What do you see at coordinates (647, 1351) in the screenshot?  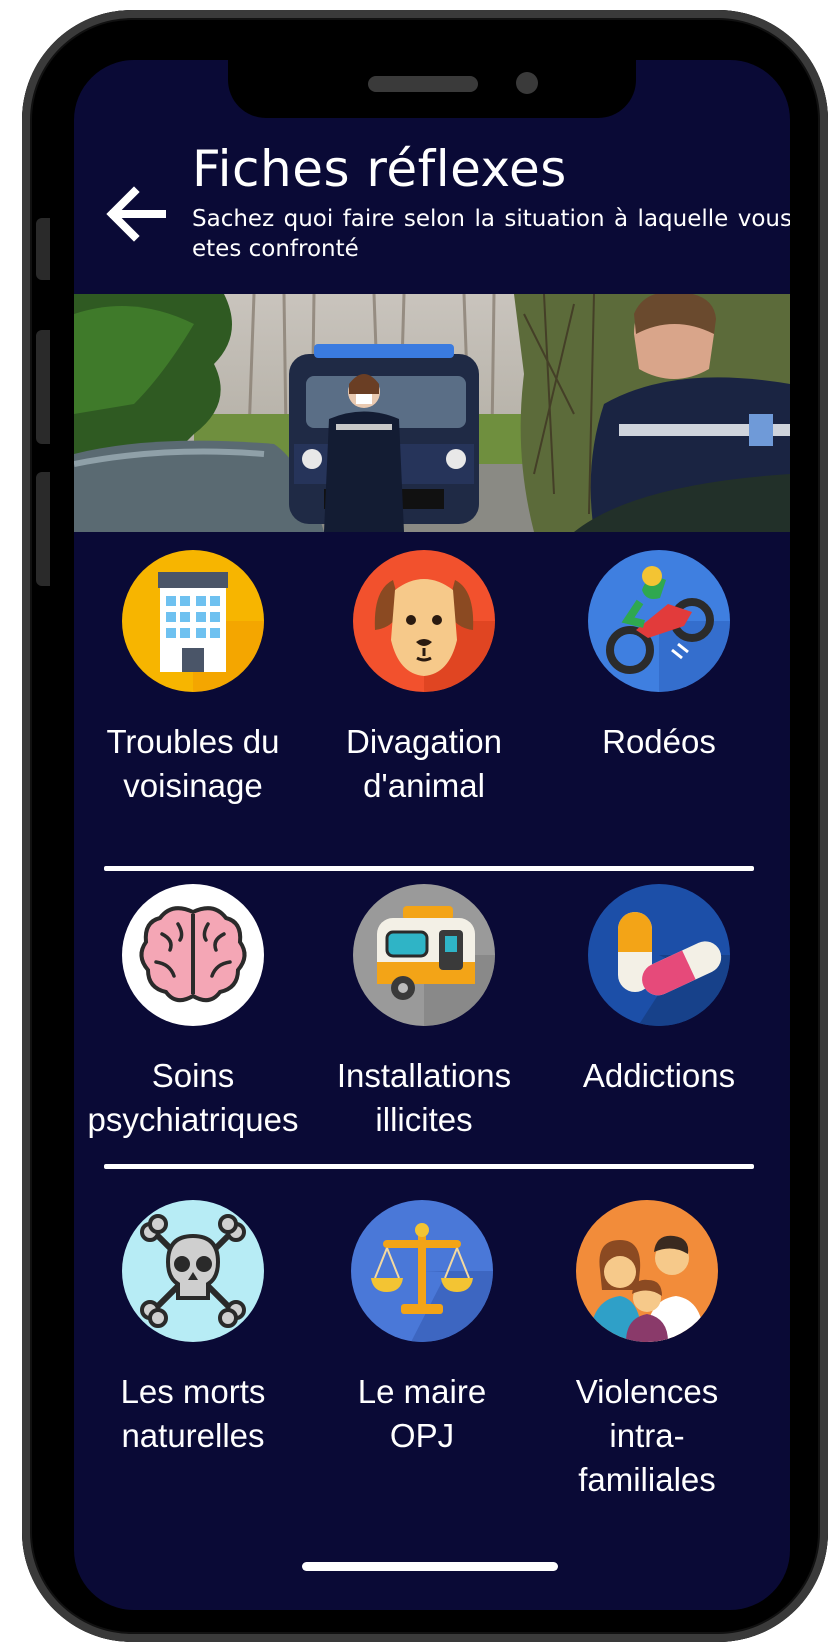 I see `category-violences-intrafamiliales: Violences intra- familiales` at bounding box center [647, 1351].